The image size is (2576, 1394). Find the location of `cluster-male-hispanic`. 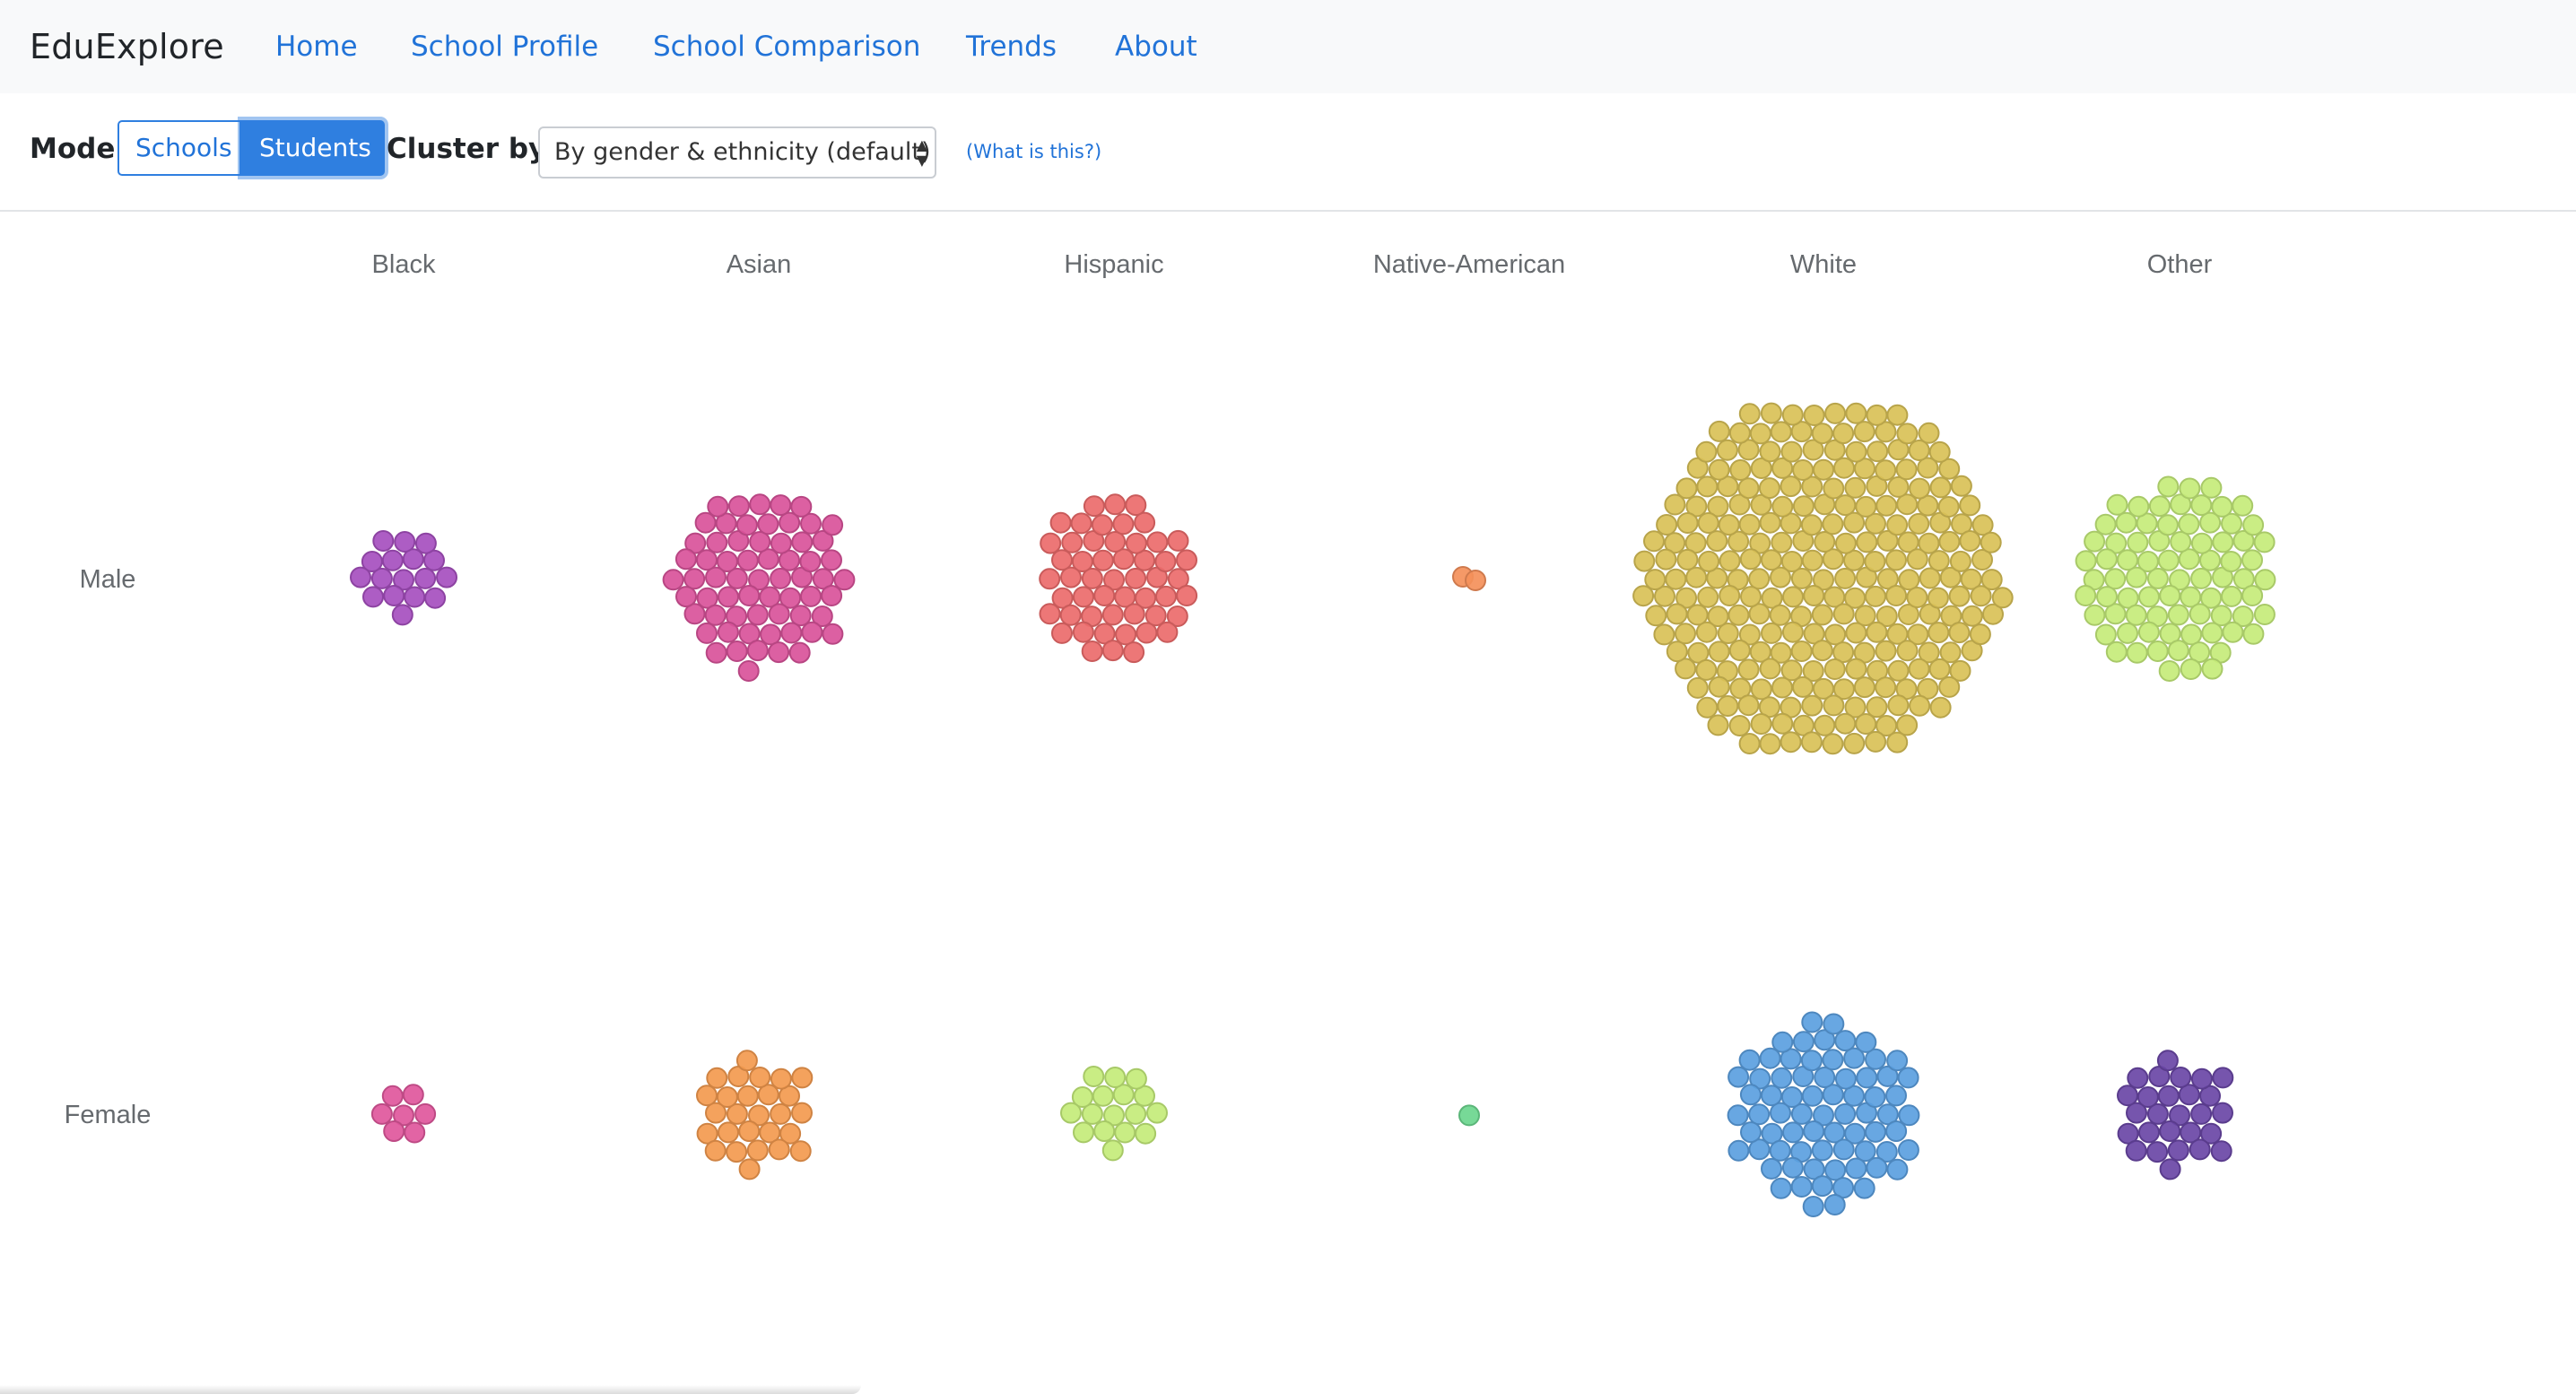

cluster-male-hispanic is located at coordinates (1118, 578).